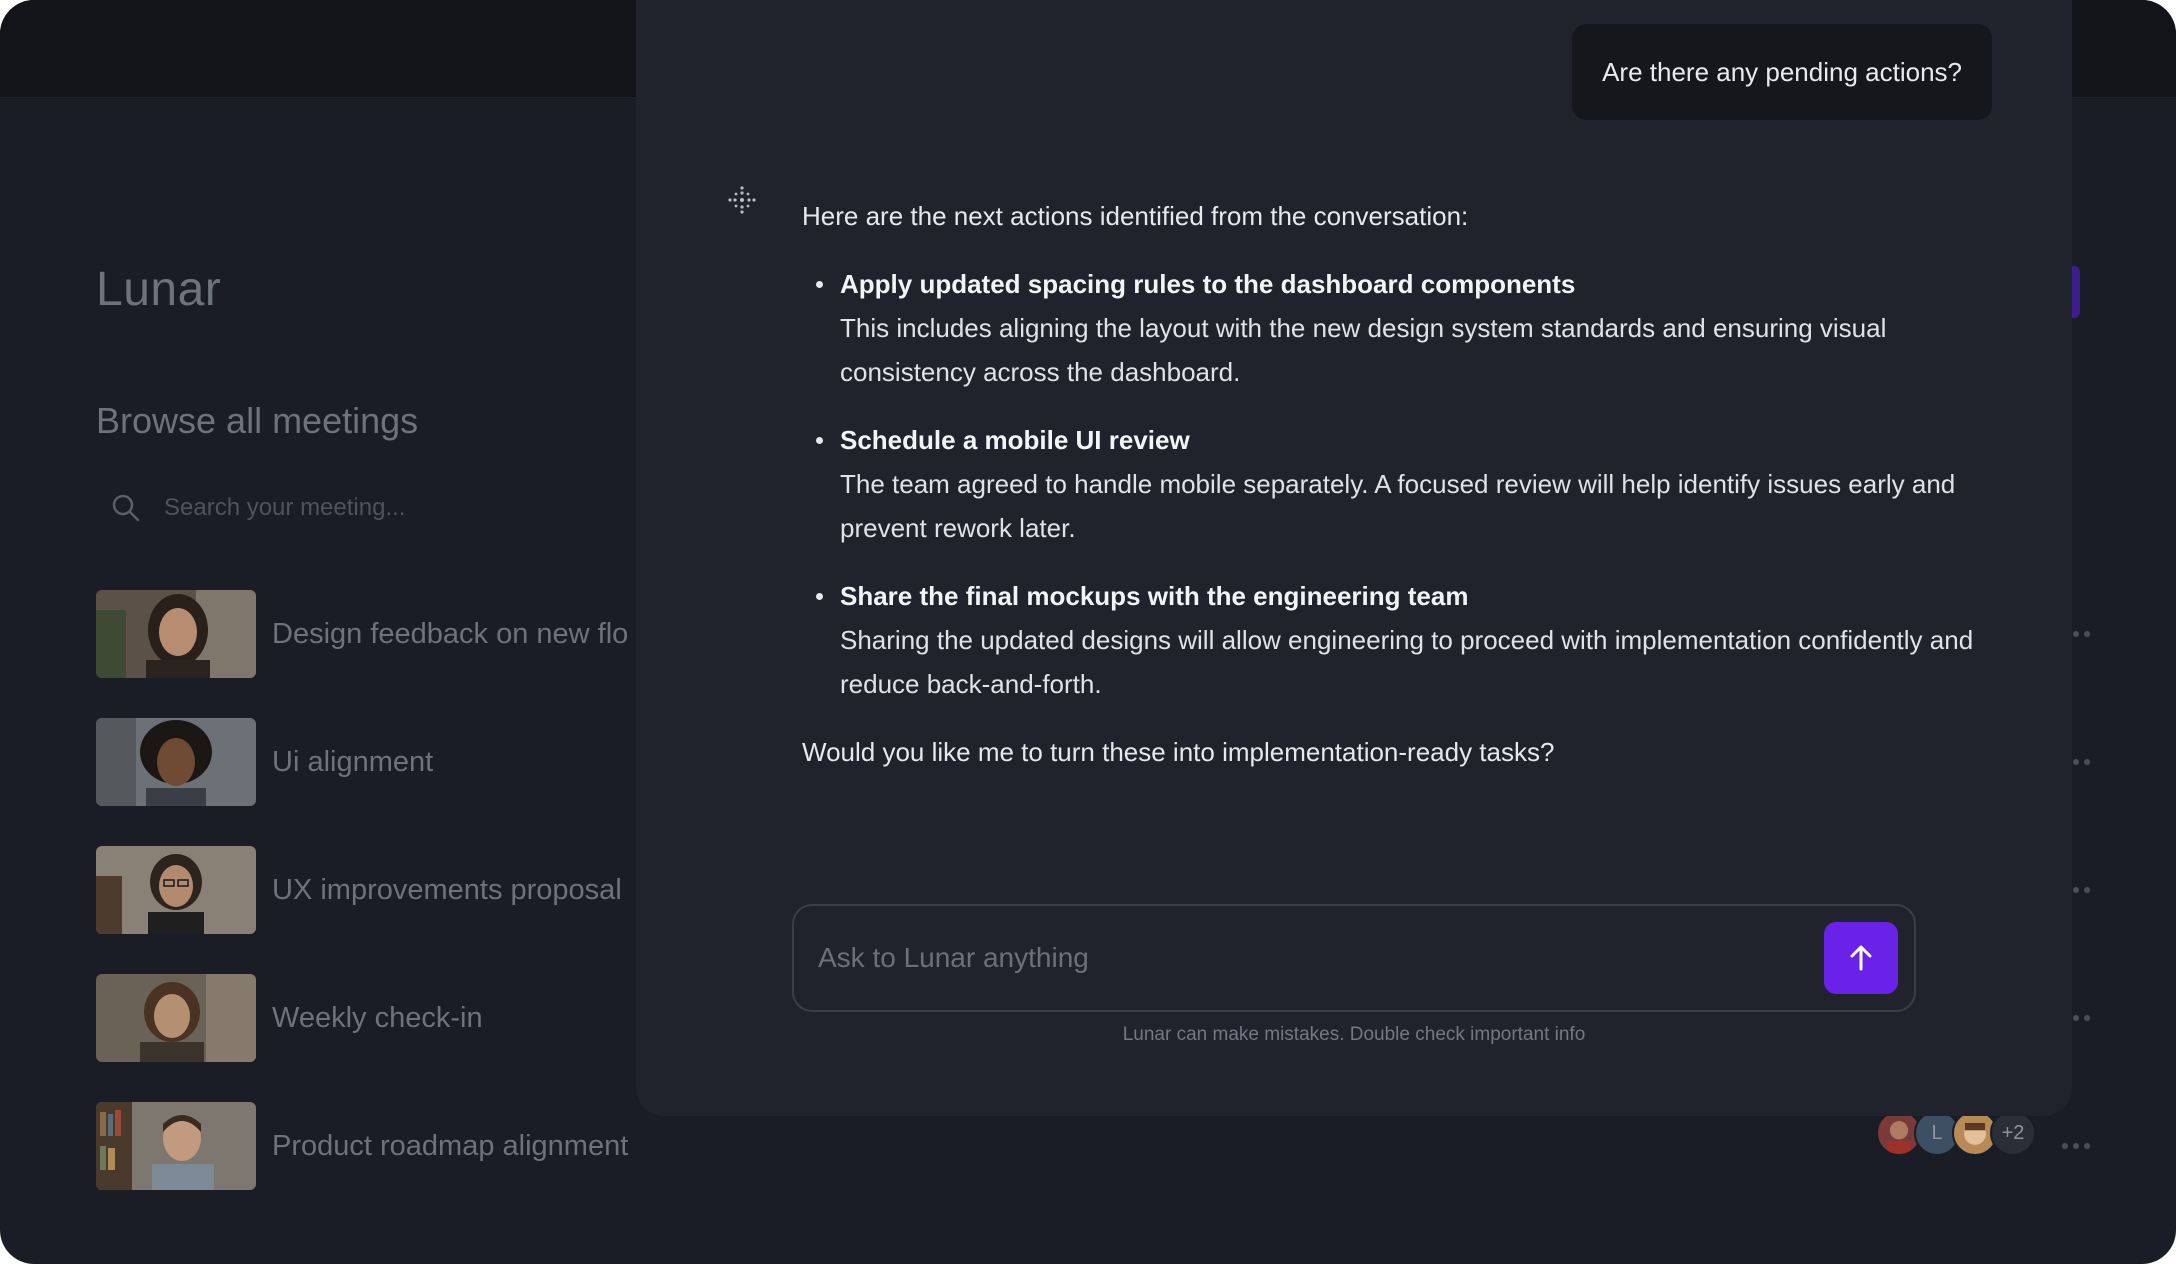 Image resolution: width=2176 pixels, height=1264 pixels. What do you see at coordinates (447, 890) in the screenshot?
I see `meeting-title: UX improvements proposal` at bounding box center [447, 890].